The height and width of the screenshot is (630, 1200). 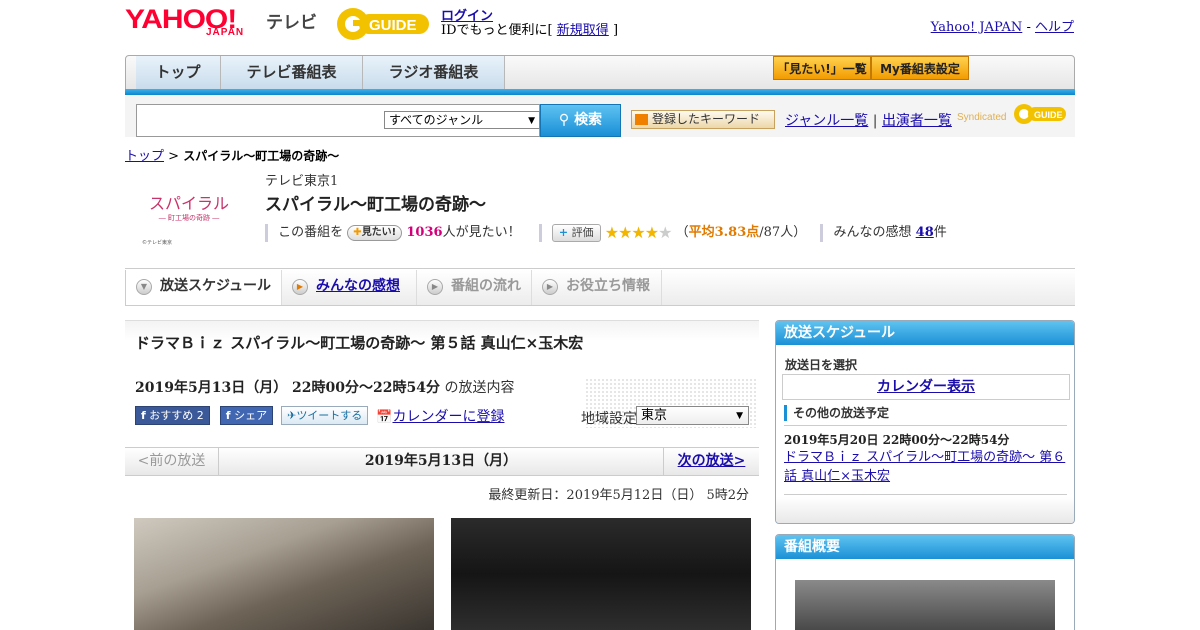 What do you see at coordinates (940, 232) in the screenshot?
I see `impressions-suffix: 件` at bounding box center [940, 232].